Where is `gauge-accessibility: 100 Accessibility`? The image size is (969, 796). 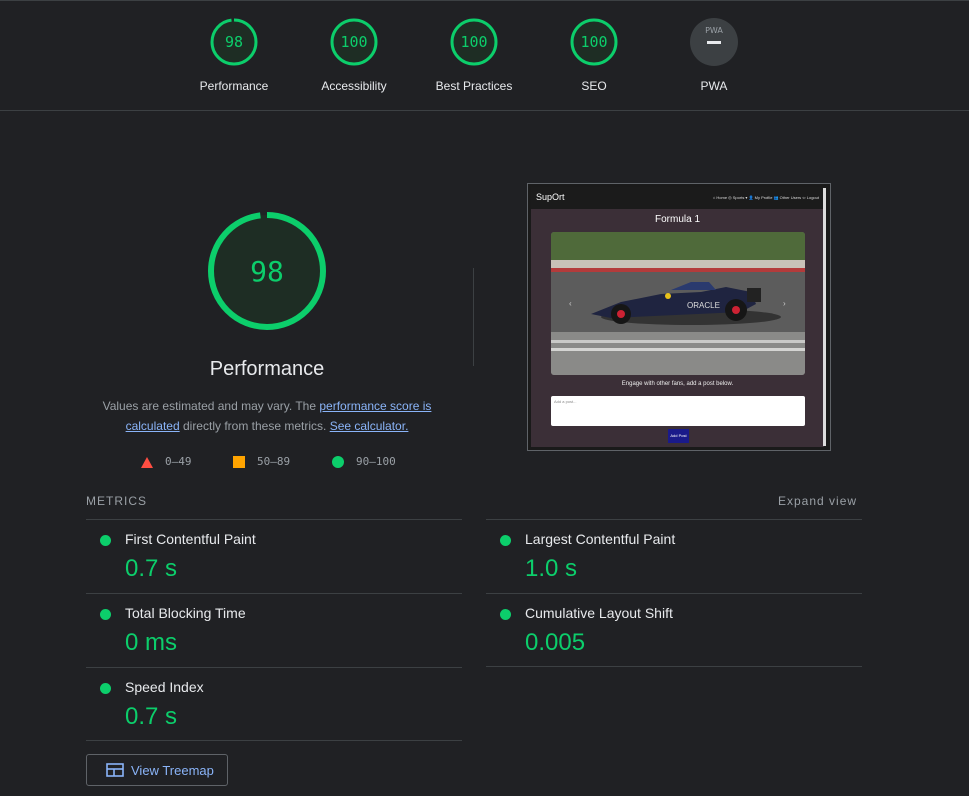
gauge-accessibility: 100 Accessibility is located at coordinates (354, 62).